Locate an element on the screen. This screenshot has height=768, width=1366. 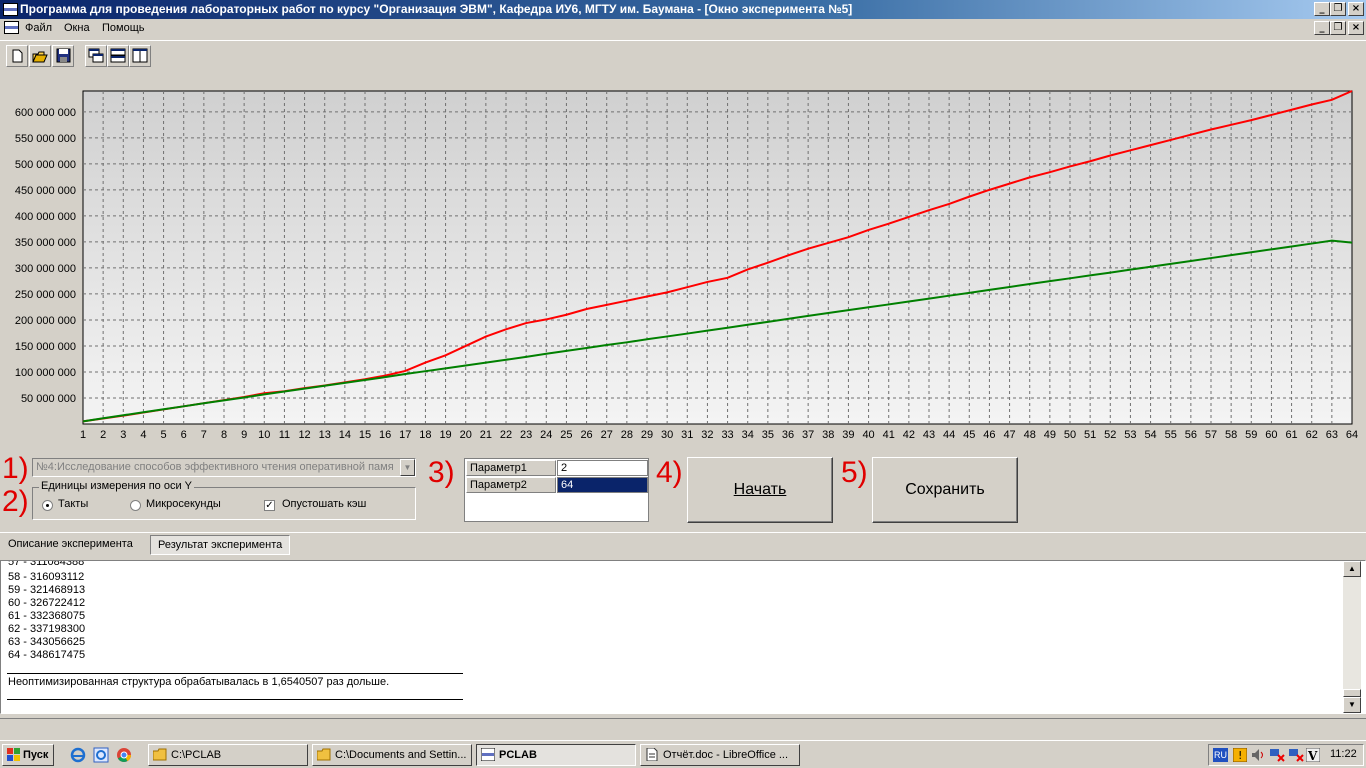
x-tick-label: 8 is located at coordinates (224, 435).